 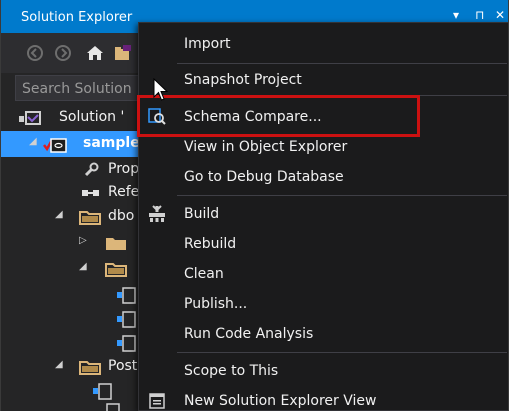 I want to click on menu-item-label: Scope to This, so click(x=231, y=371).